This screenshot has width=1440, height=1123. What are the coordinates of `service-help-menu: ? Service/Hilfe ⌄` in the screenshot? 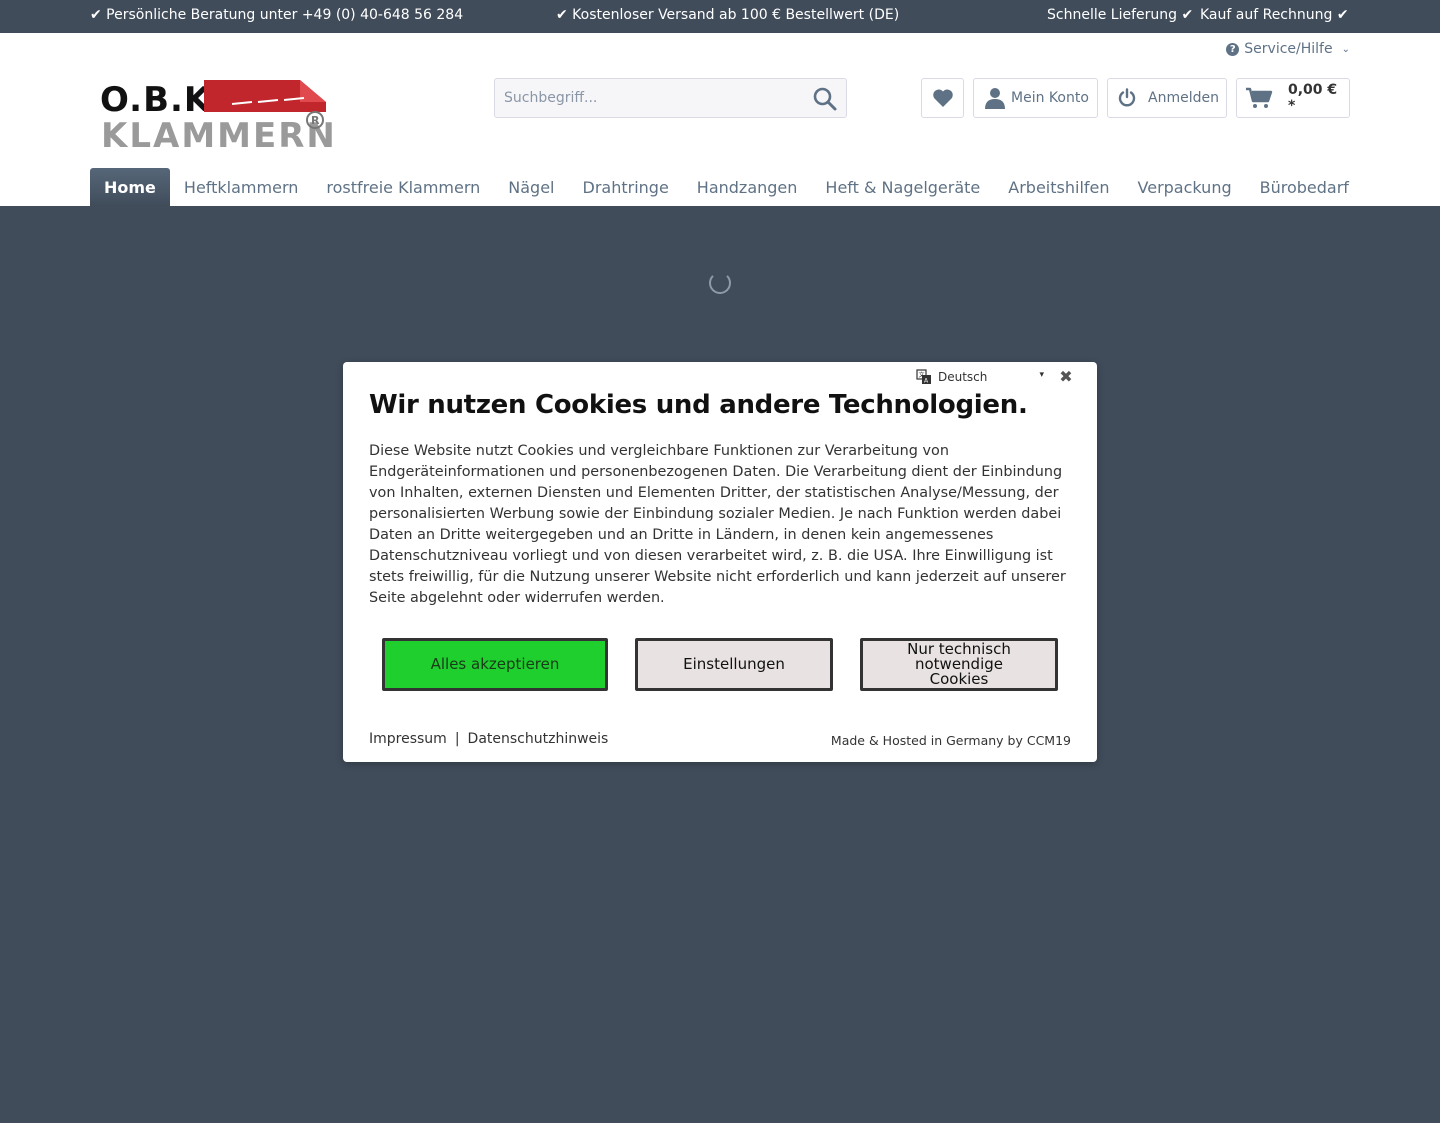 It's located at (1288, 49).